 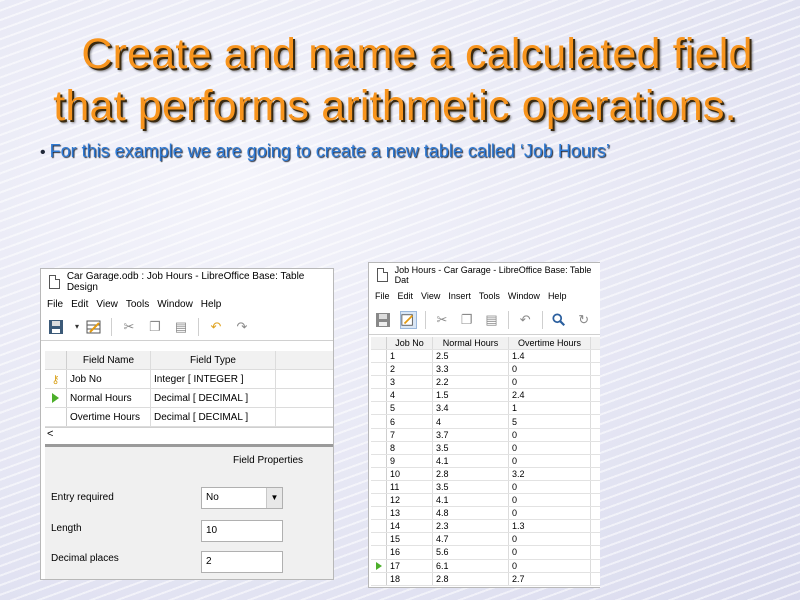 I want to click on normal-hours-cell: 2.2, so click(x=471, y=382).